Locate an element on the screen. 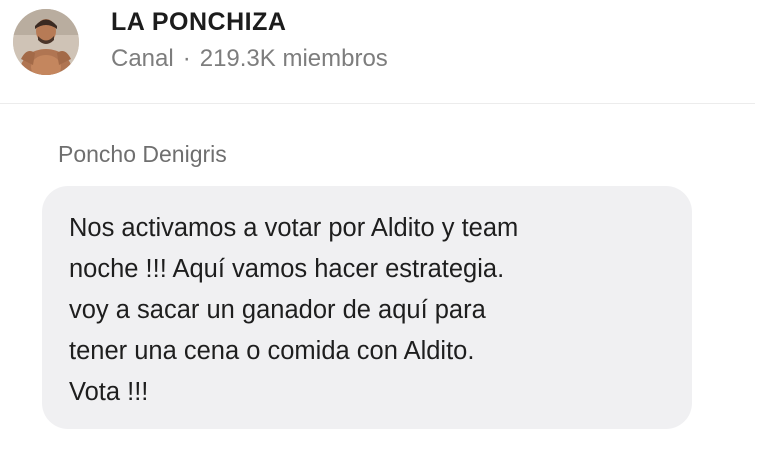 This screenshot has width=777, height=449. message-sender: Poncho Denigris is located at coordinates (142, 154).